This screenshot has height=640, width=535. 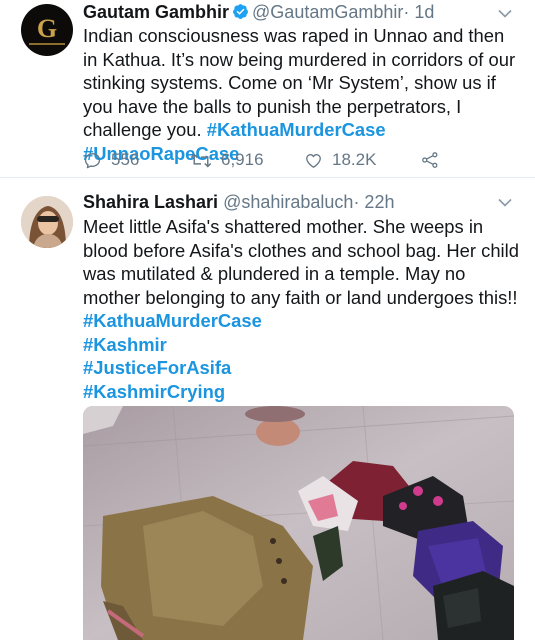 What do you see at coordinates (373, 202) in the screenshot?
I see `tweet-timestamp: · 22h` at bounding box center [373, 202].